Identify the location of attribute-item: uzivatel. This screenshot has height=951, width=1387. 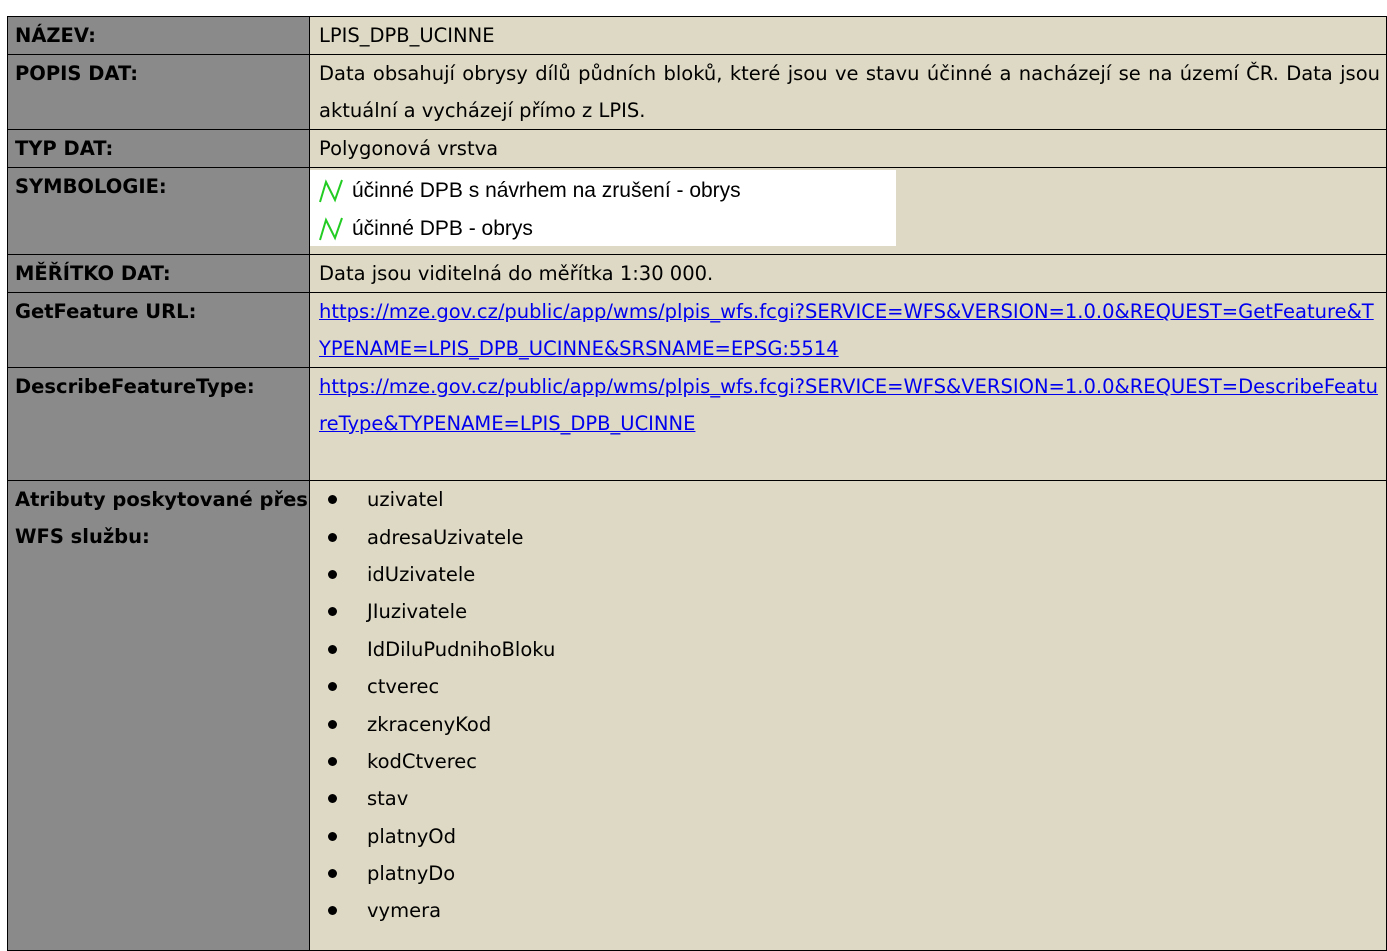
(852, 499).